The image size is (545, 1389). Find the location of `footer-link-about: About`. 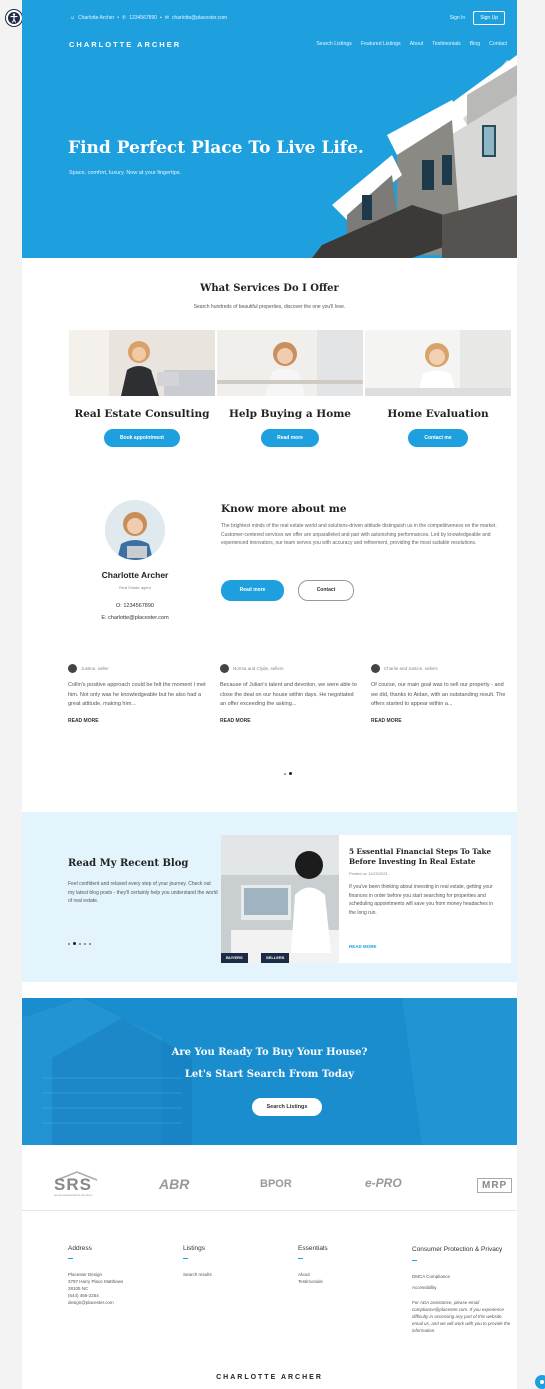

footer-link-about: About is located at coordinates (348, 1274).